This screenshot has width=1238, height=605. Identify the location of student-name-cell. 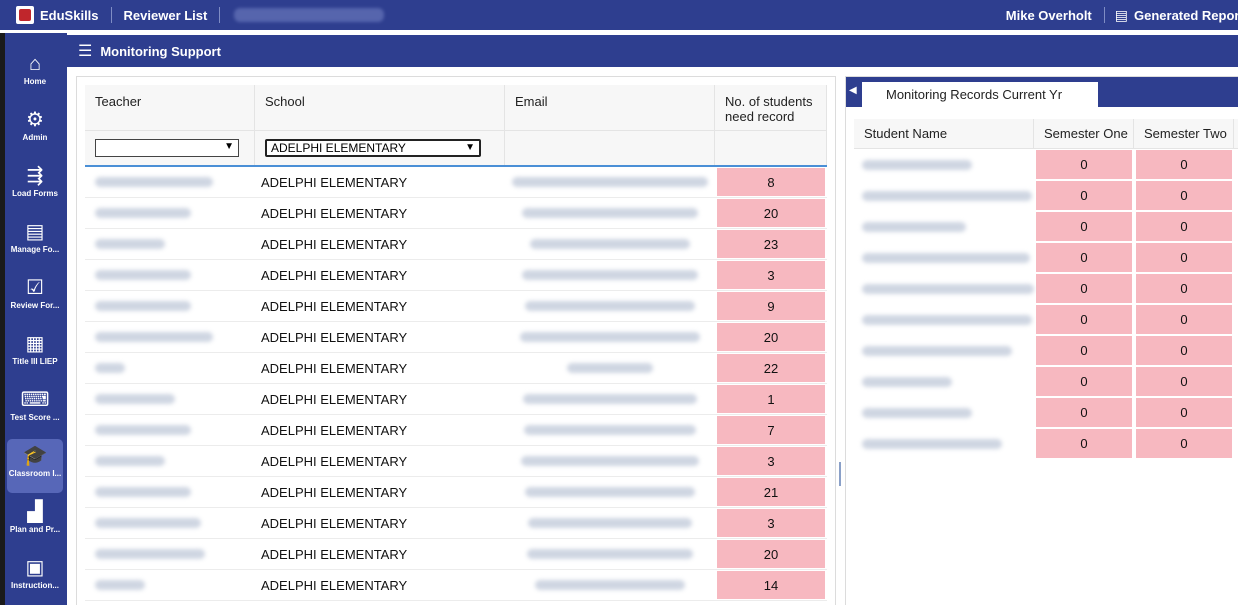
(944, 350).